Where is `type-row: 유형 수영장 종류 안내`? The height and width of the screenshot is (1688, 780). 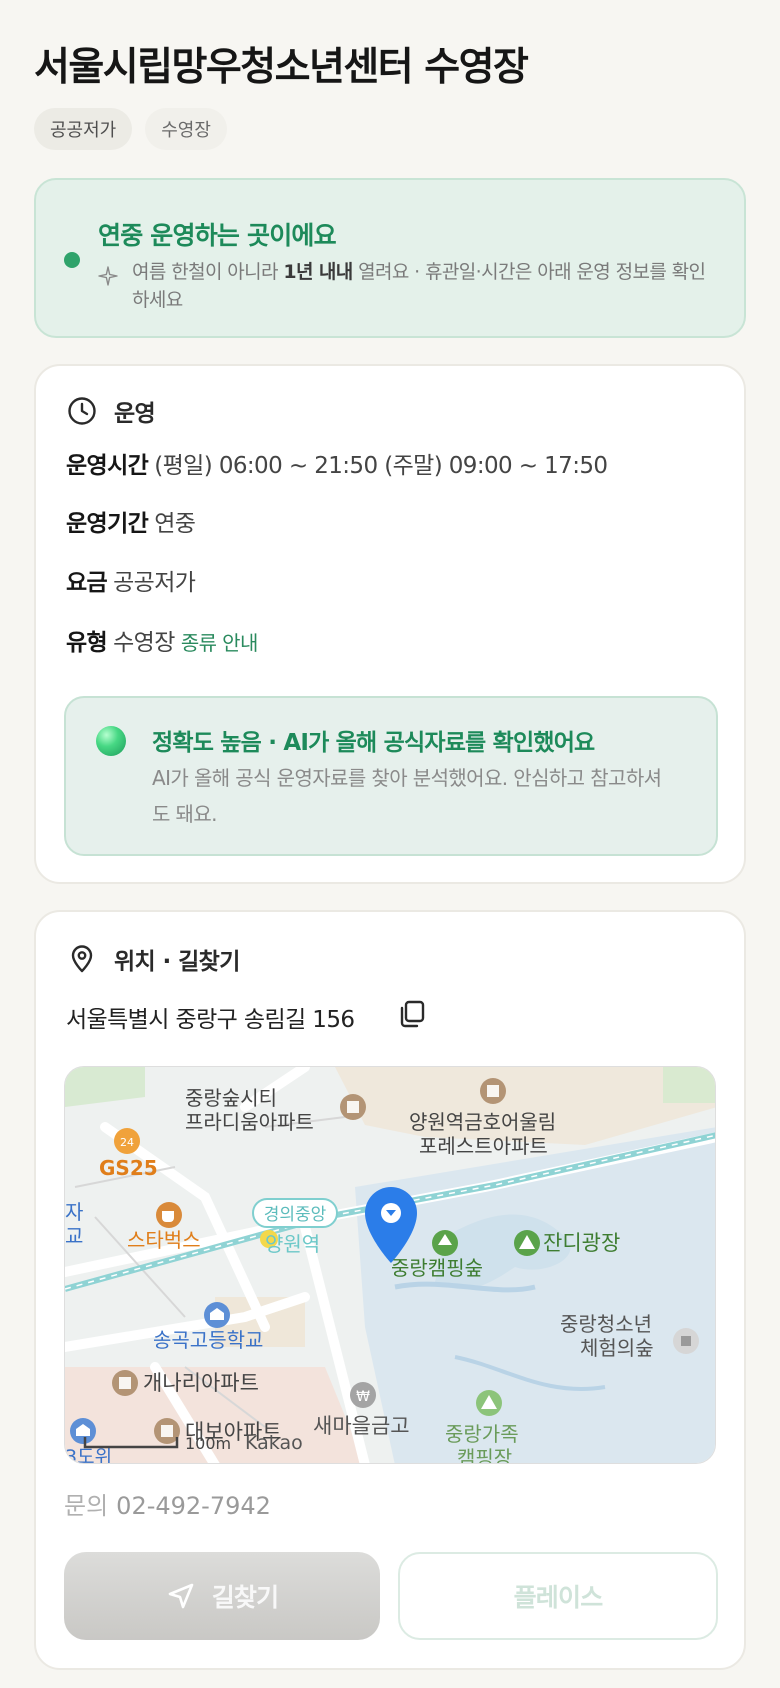
type-row: 유형 수영장 종류 안내 is located at coordinates (162, 640).